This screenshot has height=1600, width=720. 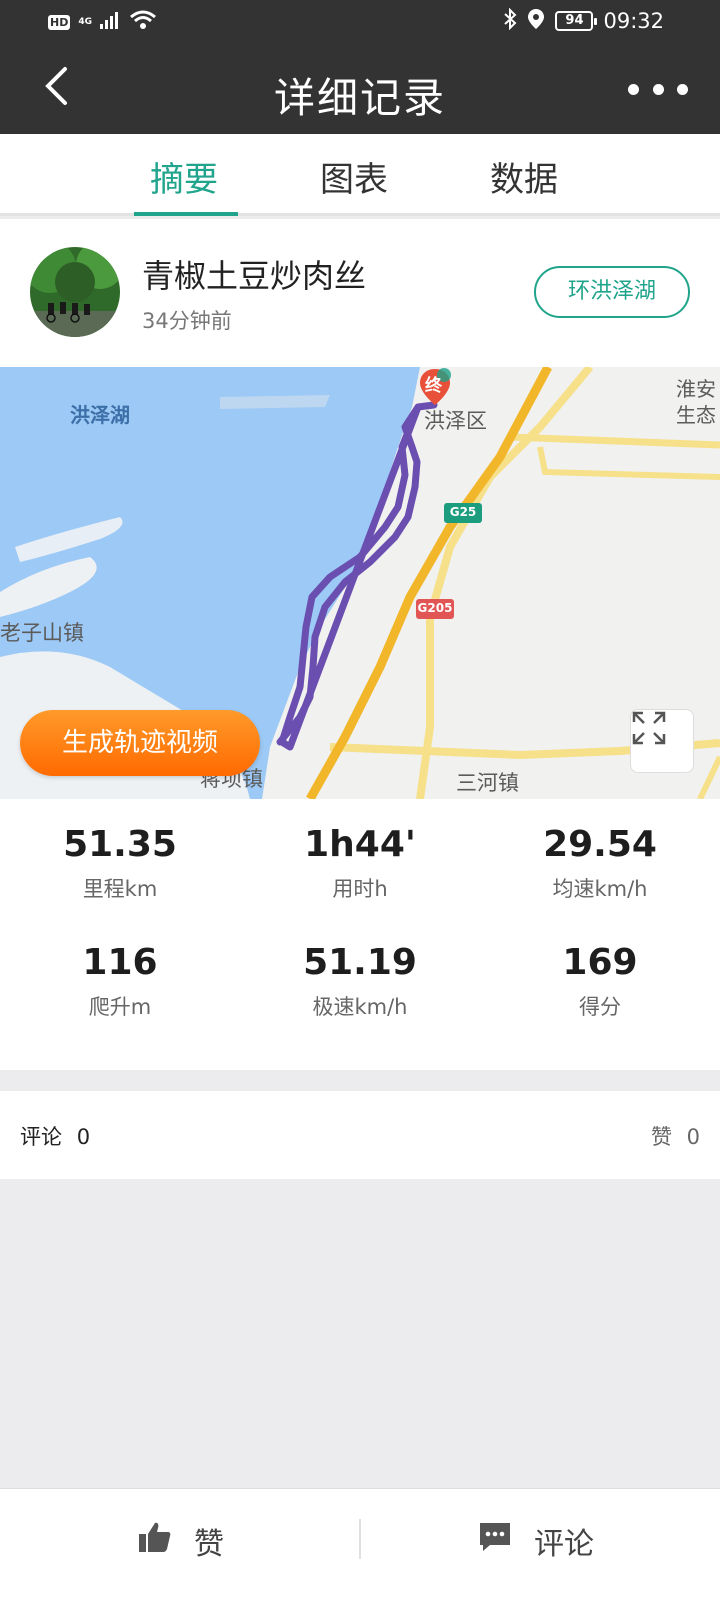 What do you see at coordinates (360, 844) in the screenshot?
I see `stat-value: 1h44'` at bounding box center [360, 844].